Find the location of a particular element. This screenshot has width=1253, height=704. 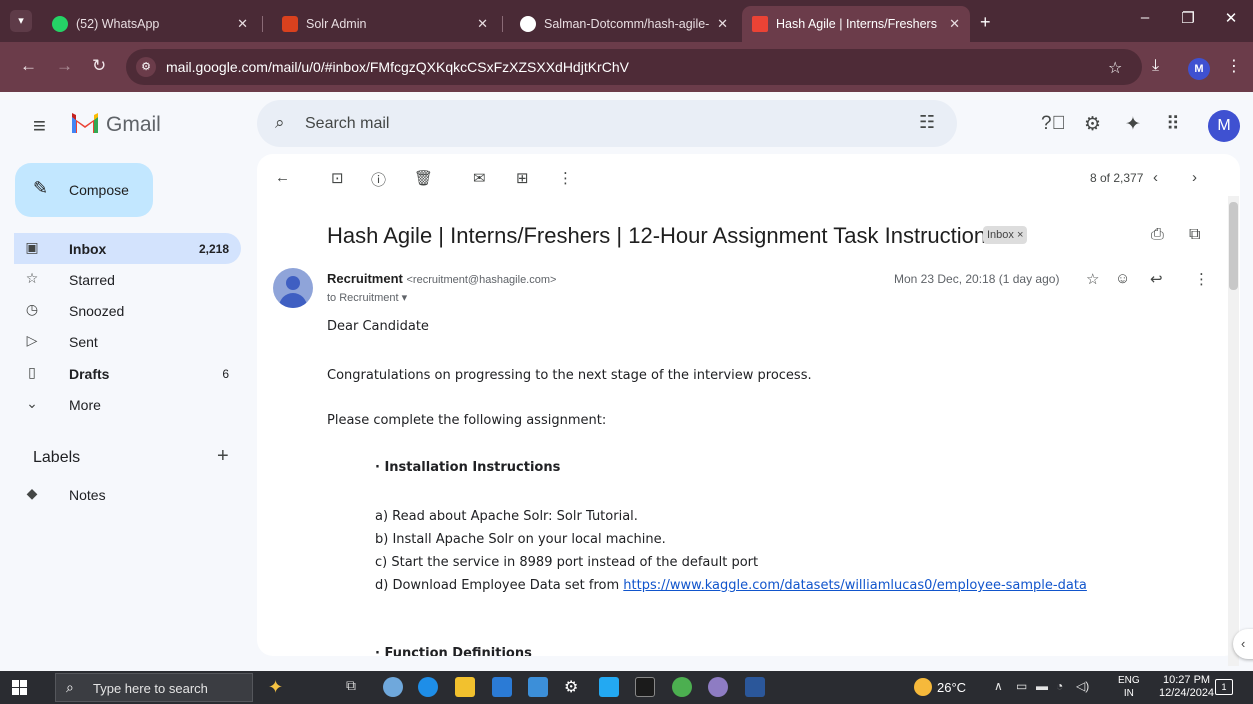

back-arrow-icon: ← is located at coordinates (28, 66).